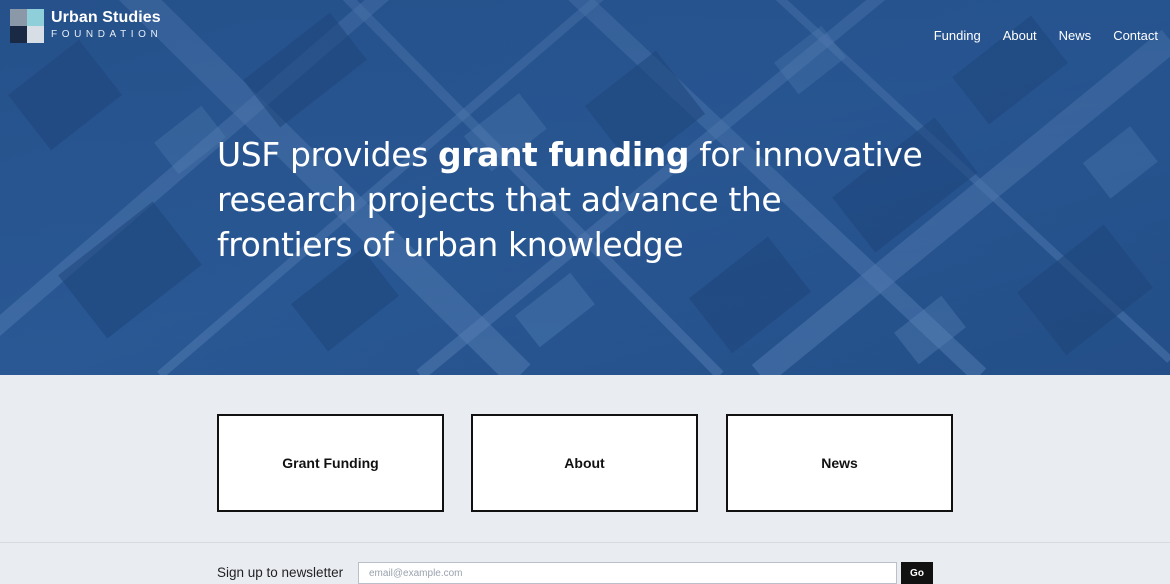 The image size is (1170, 584). Describe the element at coordinates (280, 572) in the screenshot. I see `newsletter-label: Sign up to newsletter` at that location.